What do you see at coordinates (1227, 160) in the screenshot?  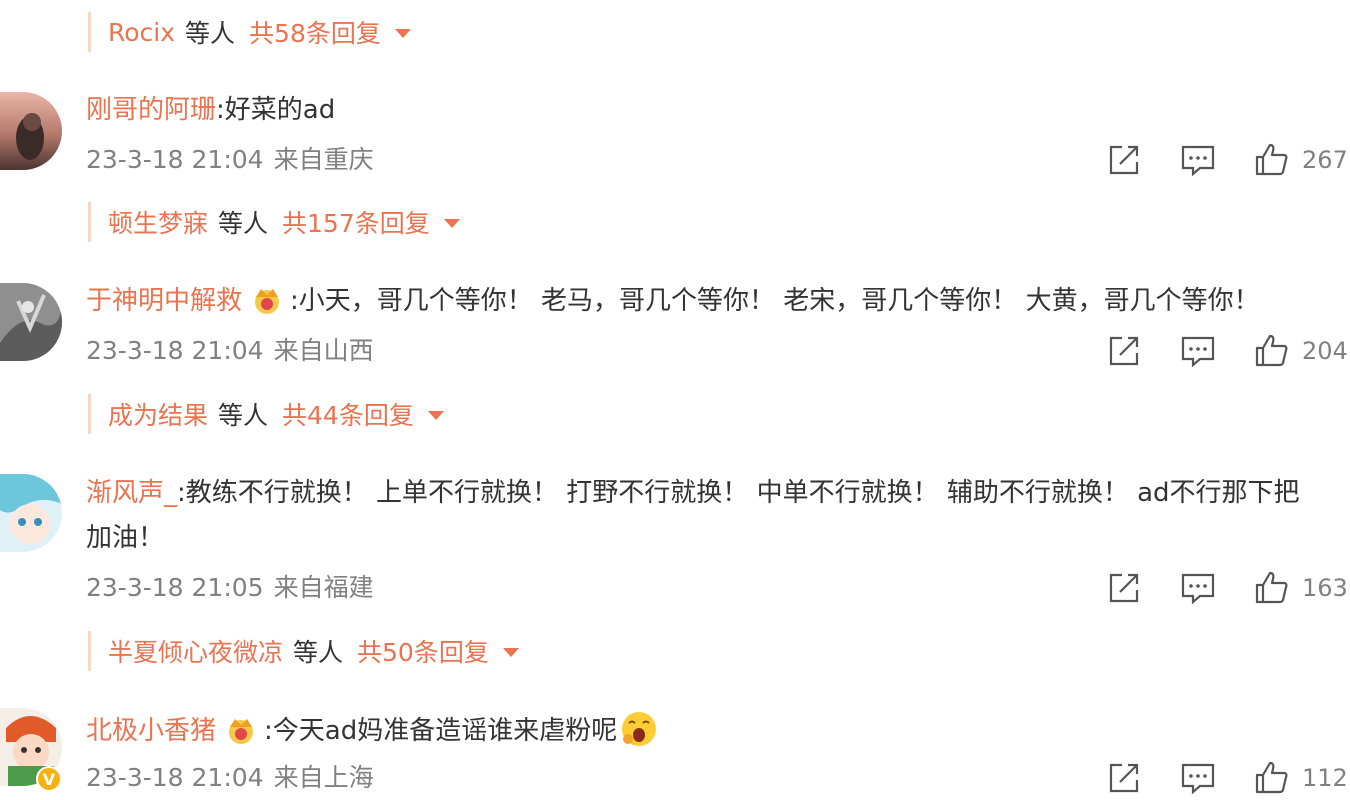 I see `comment-actions: 267` at bounding box center [1227, 160].